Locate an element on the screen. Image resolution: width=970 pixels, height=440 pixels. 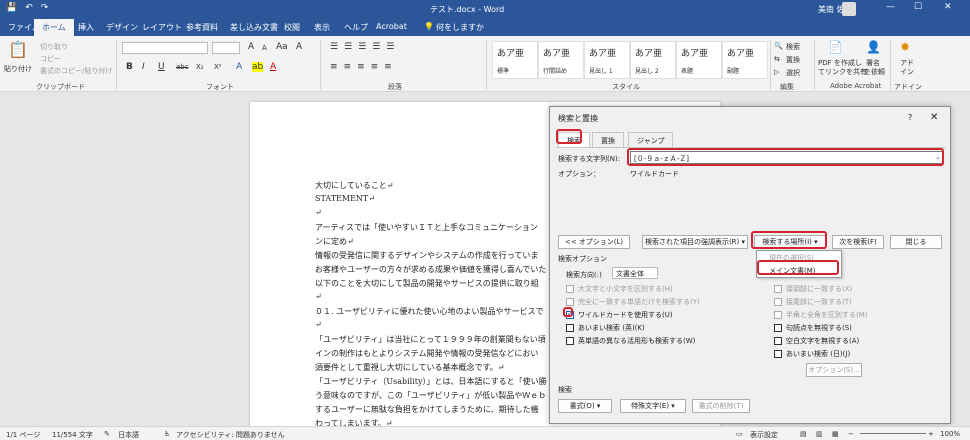
match-prefix-checkbox is located at coordinates (778, 289).